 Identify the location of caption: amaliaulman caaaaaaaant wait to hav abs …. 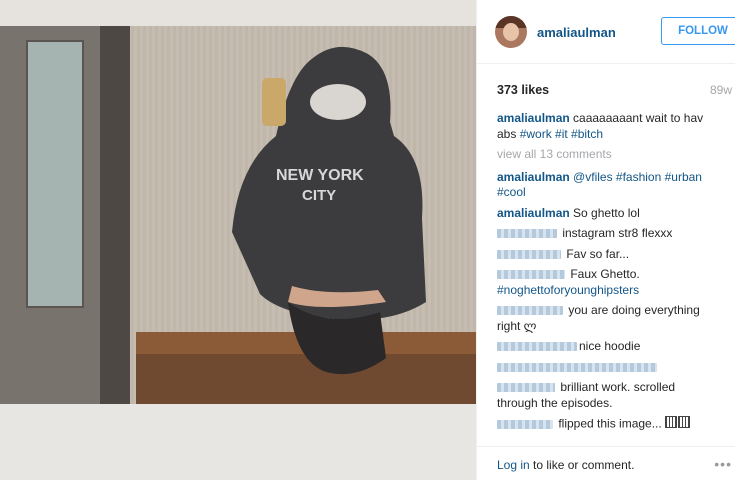
(604, 126).